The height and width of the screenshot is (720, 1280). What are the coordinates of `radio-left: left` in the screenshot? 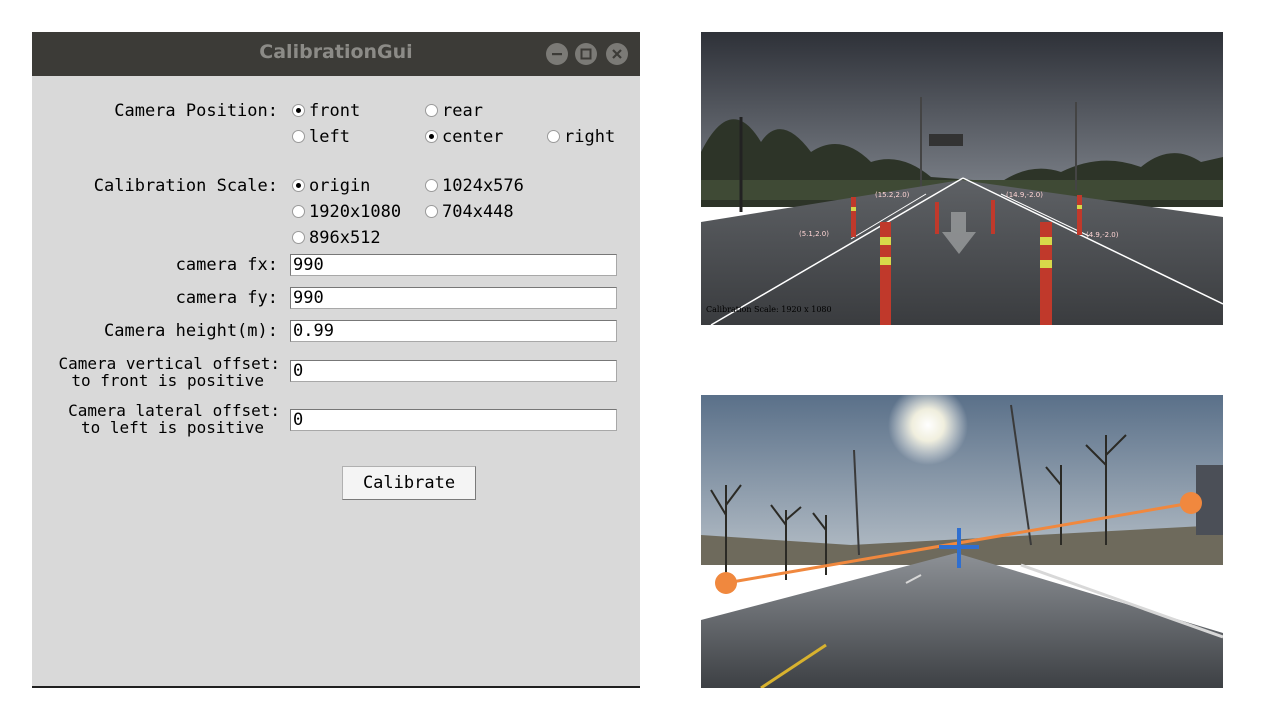 It's located at (321, 137).